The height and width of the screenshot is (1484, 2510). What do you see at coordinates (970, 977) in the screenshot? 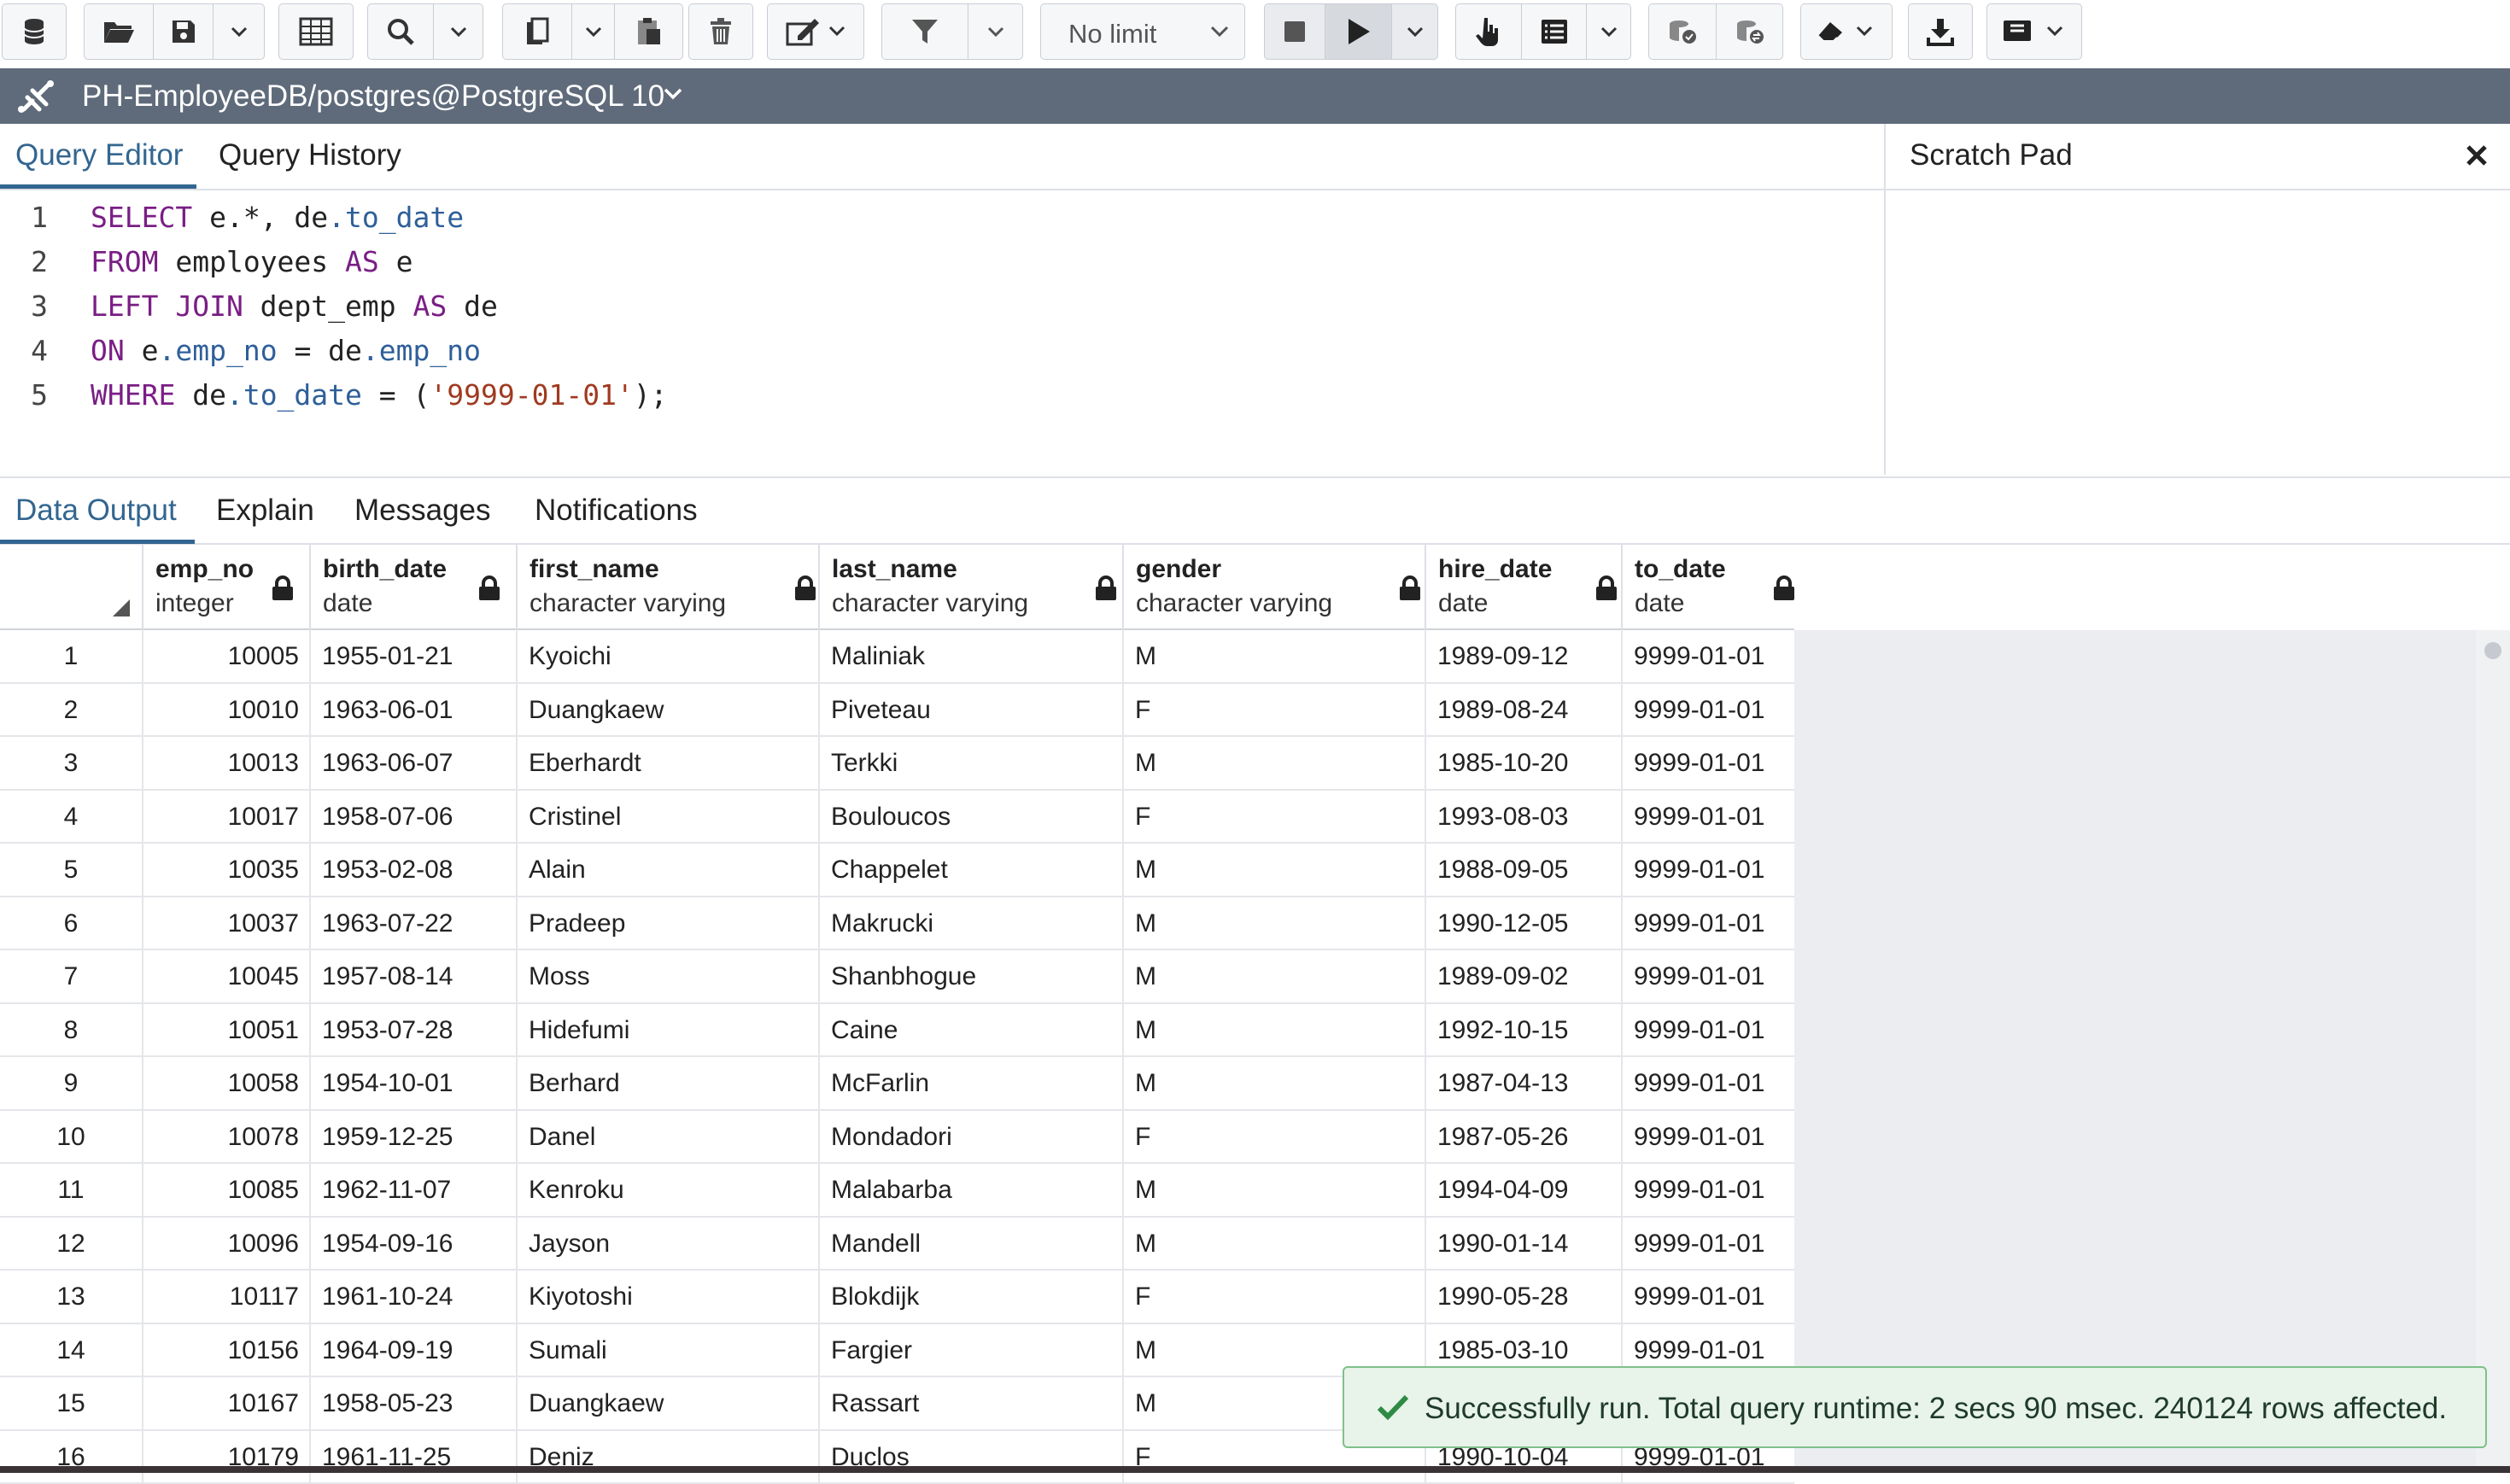
I see `cell-last-name: Shanbhogue` at bounding box center [970, 977].